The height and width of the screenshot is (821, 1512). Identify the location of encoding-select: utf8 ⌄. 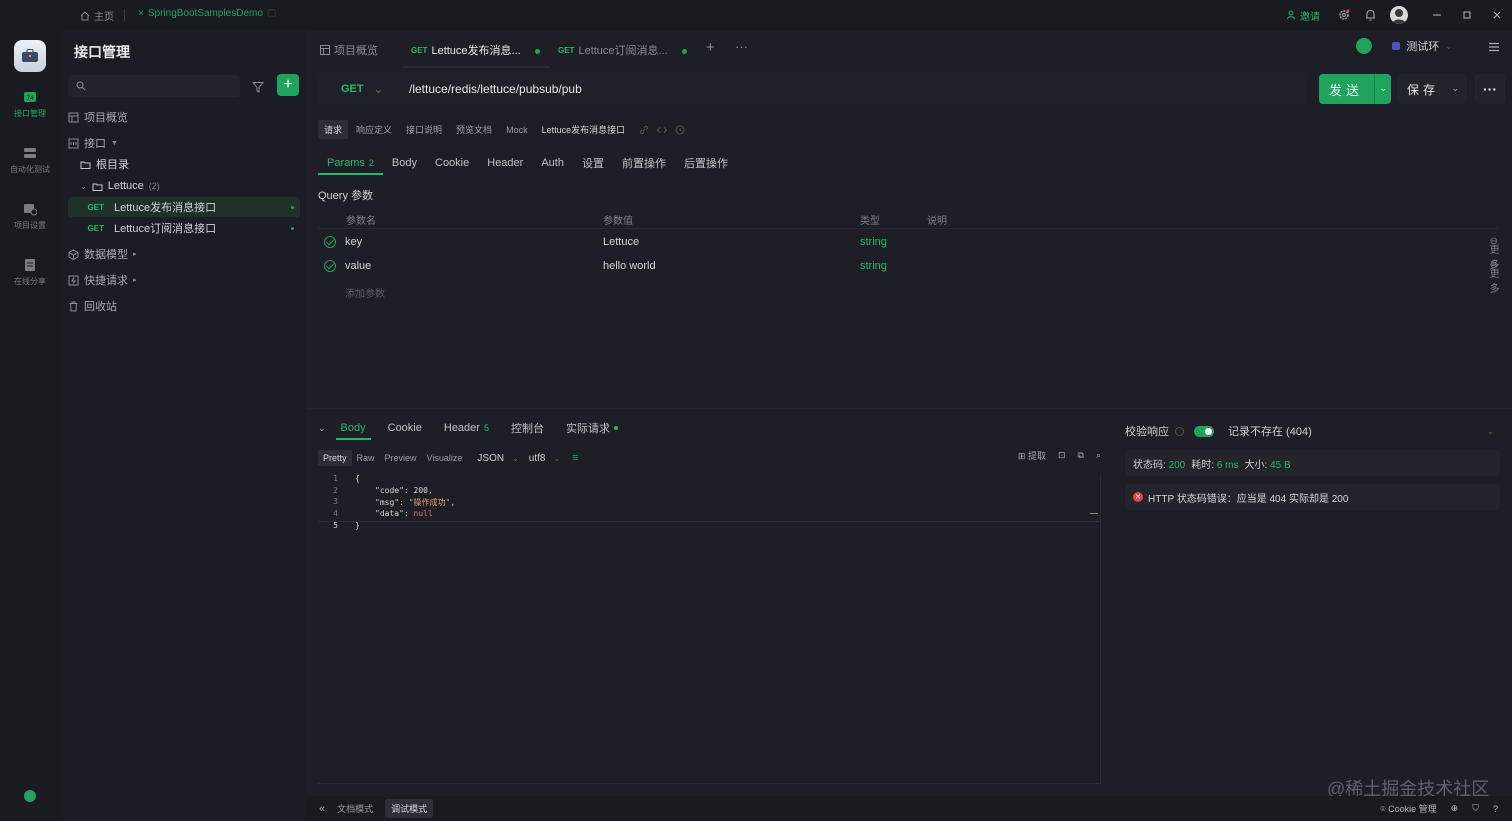
(544, 458).